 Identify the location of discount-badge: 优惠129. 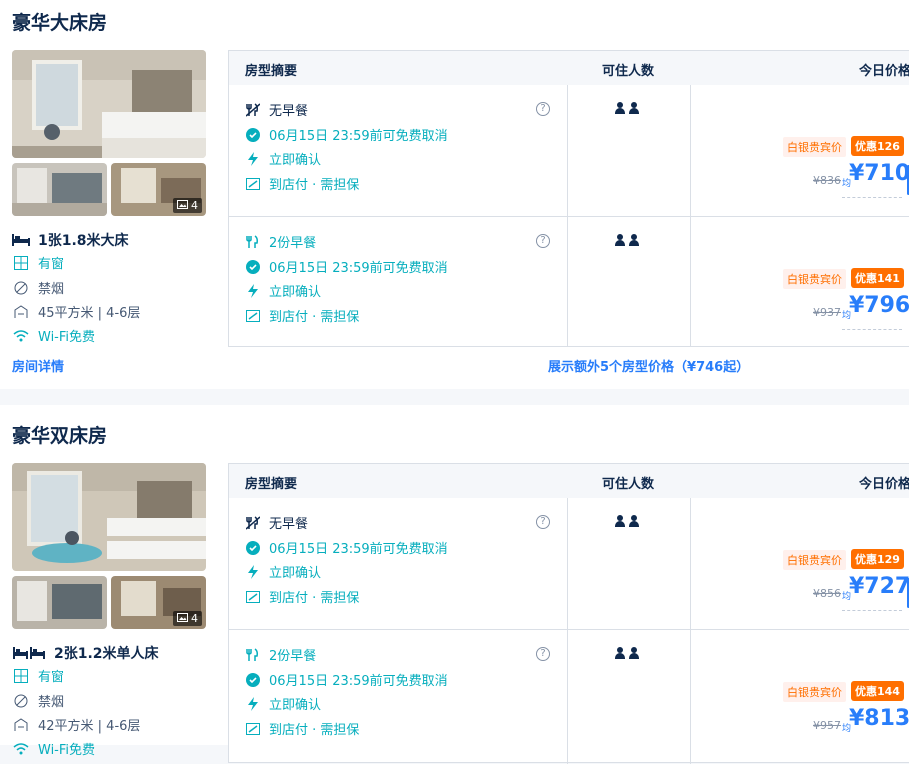
(877, 559).